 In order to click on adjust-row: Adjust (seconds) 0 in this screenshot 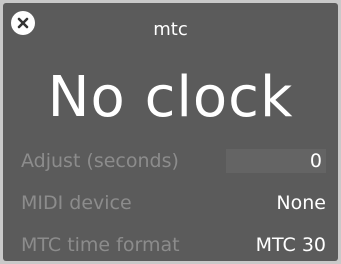, I will do `click(173, 161)`.